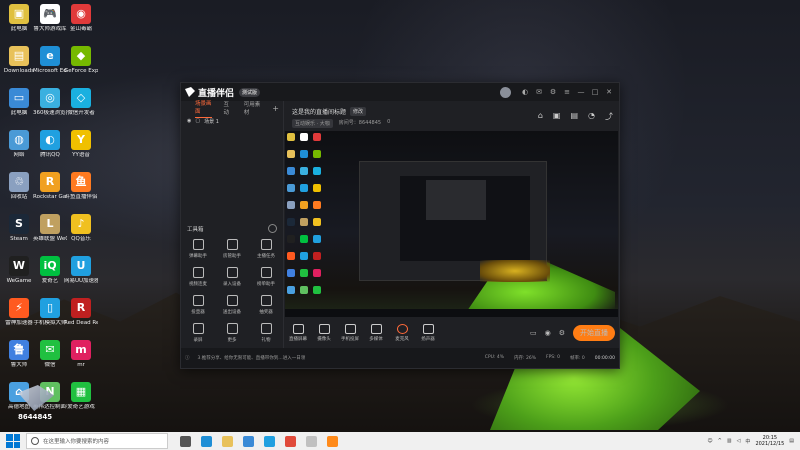 The height and width of the screenshot is (450, 800). Describe the element at coordinates (81, 18) in the screenshot. I see `desktop-icon: ◉ 金山毒霸` at that location.